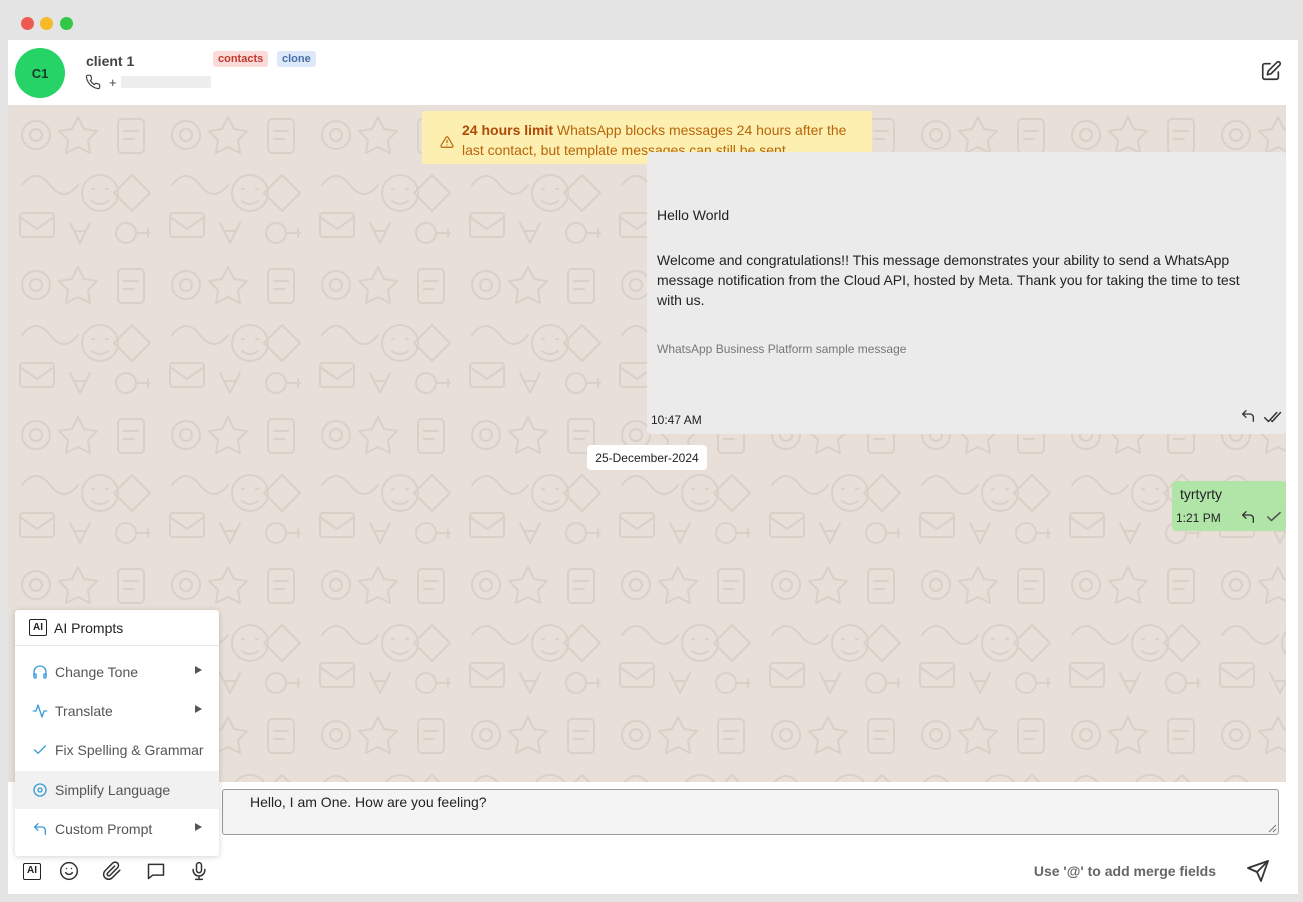 This screenshot has height=902, width=1303. Describe the element at coordinates (1229, 506) in the screenshot. I see `message-bubble-outgoing: tyrtyrty 1:21 PM` at that location.